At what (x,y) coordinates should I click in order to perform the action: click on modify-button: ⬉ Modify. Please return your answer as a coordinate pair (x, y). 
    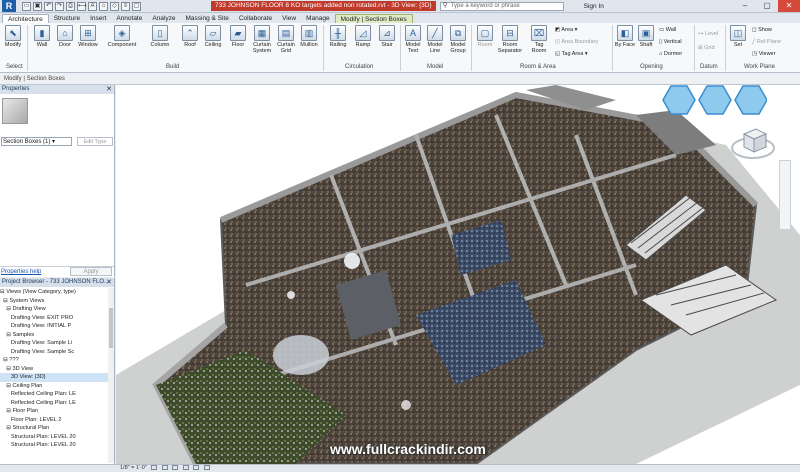
    Looking at the image, I should click on (13, 36).